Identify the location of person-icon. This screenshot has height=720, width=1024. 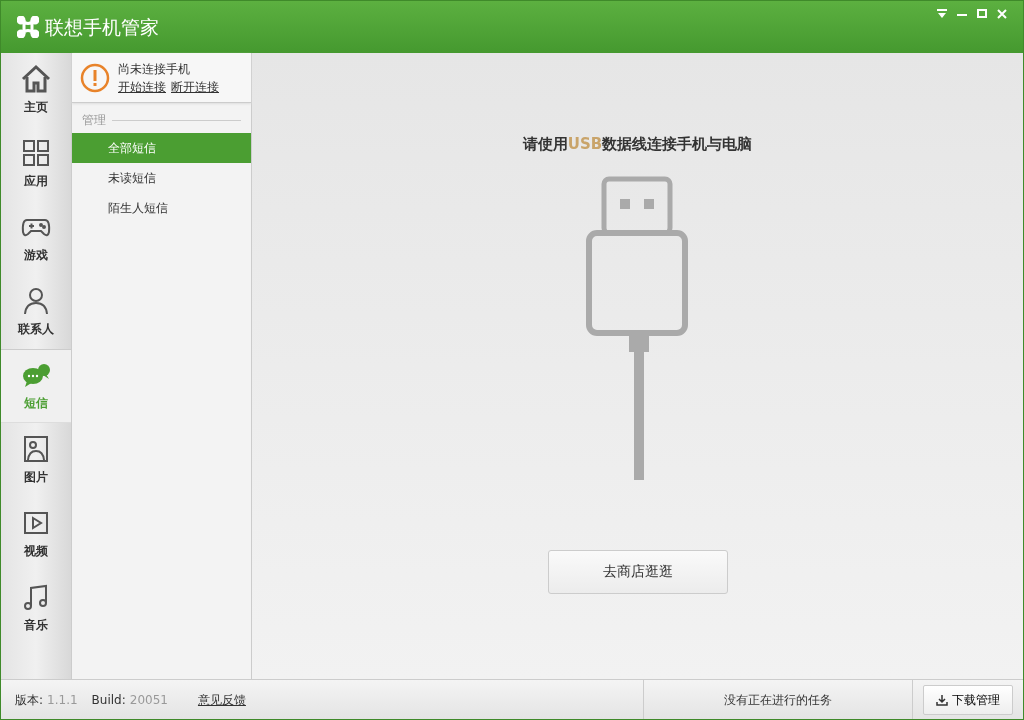
(36, 301).